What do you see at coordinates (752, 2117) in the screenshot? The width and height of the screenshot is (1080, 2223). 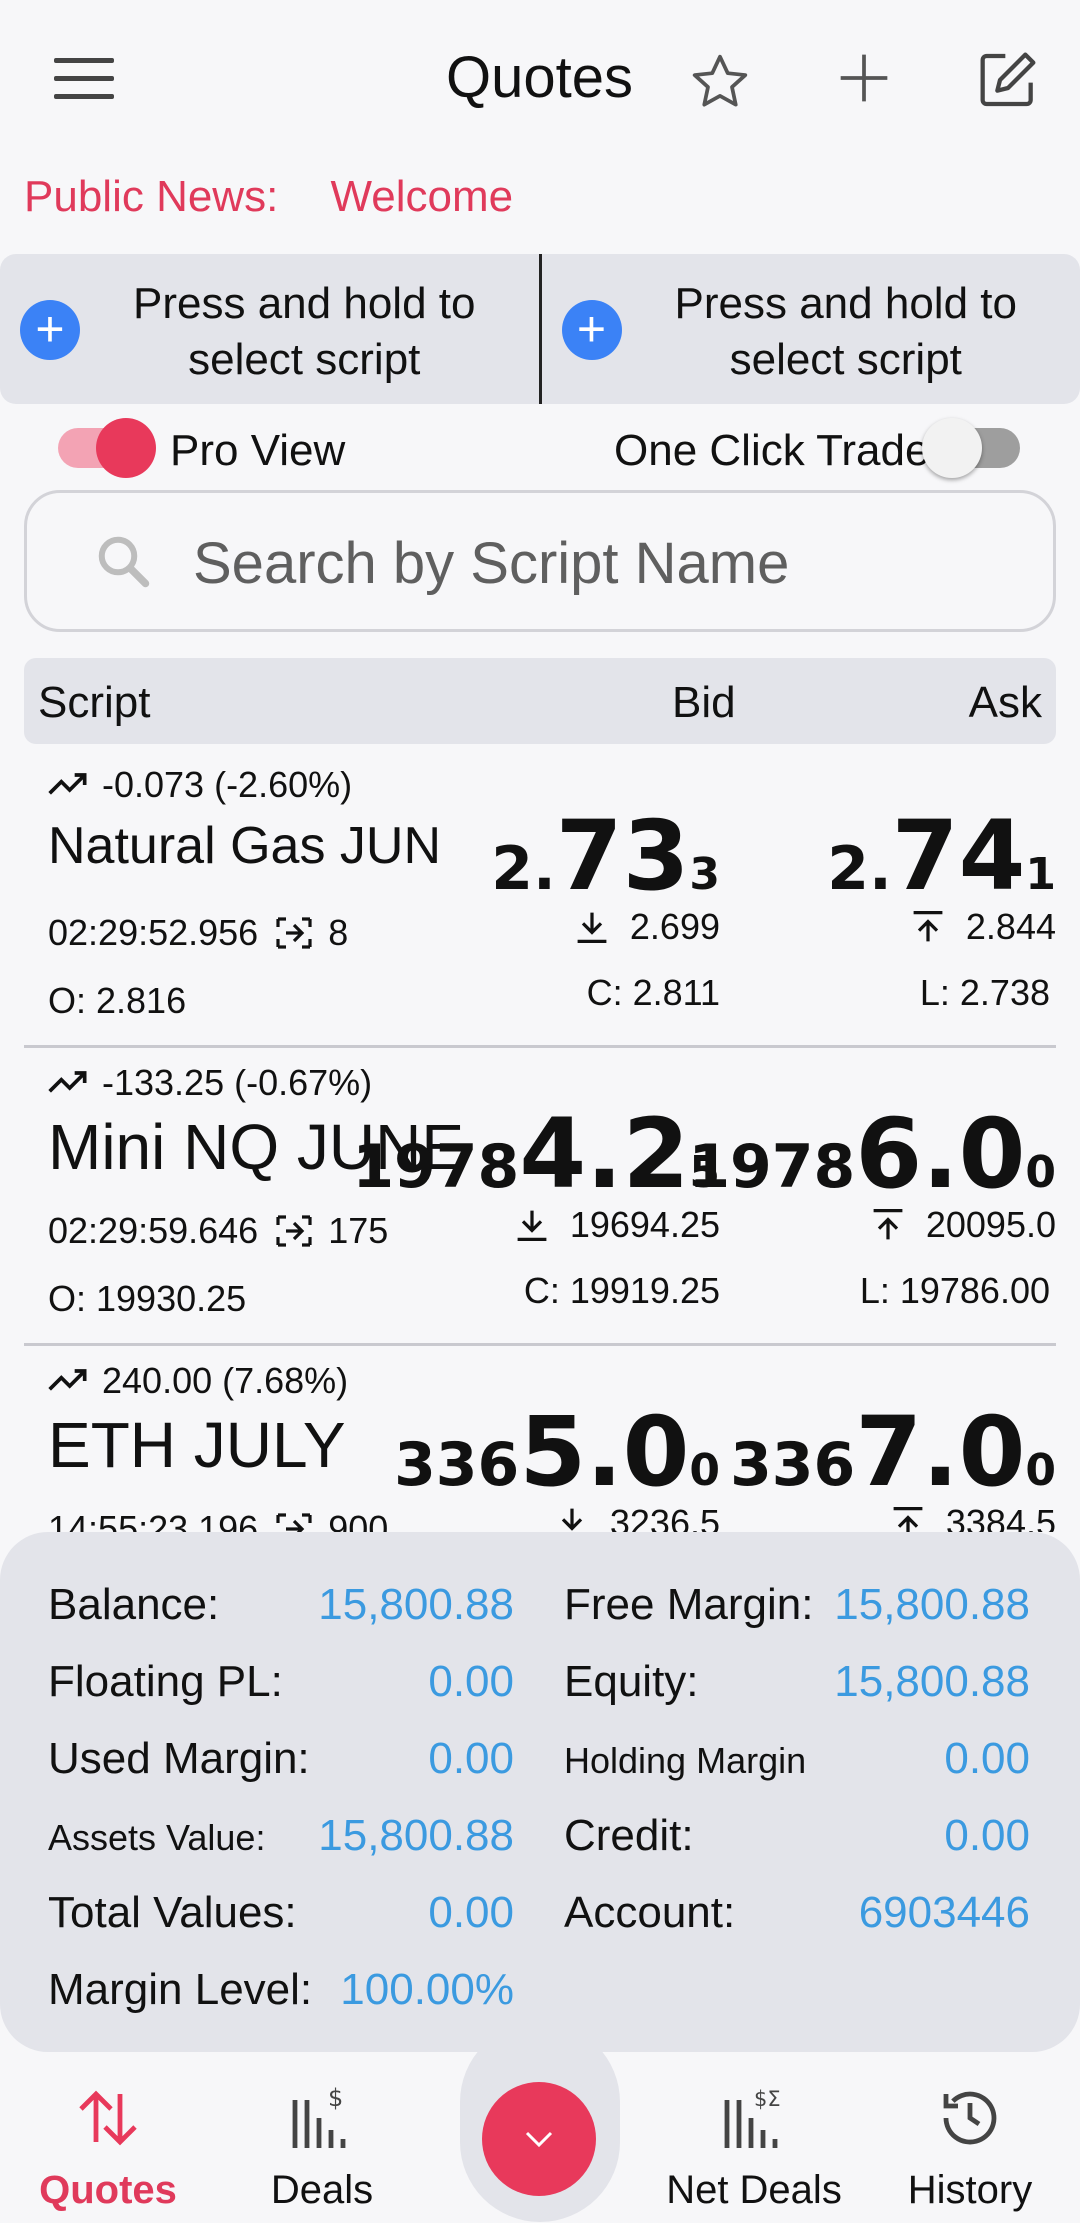 I see `net-deals-icon: $Σ` at bounding box center [752, 2117].